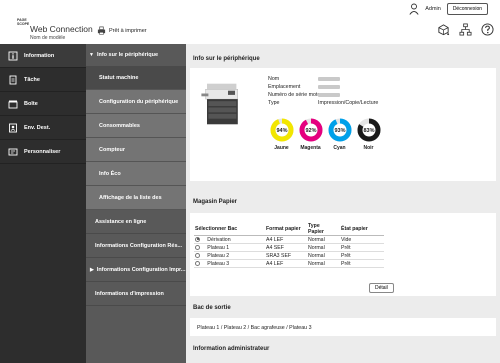 The image size is (500, 363). Describe the element at coordinates (433, 9) in the screenshot. I see `user-name: Admin` at that location.